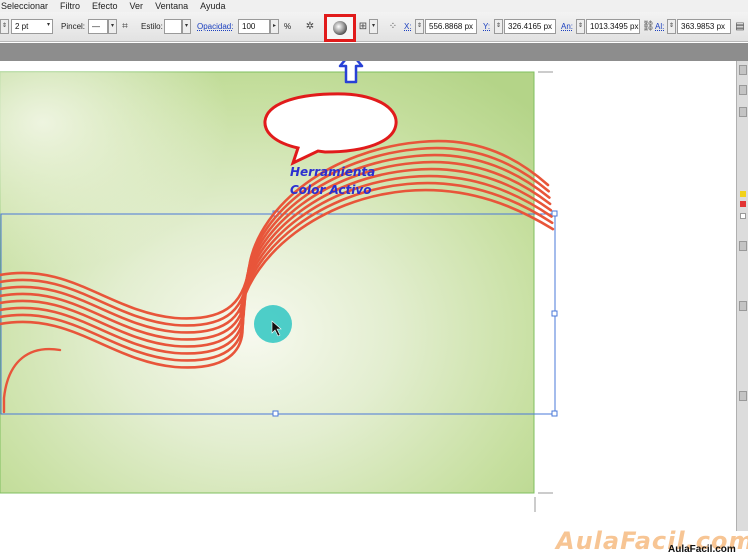 The height and width of the screenshot is (558, 748). Describe the element at coordinates (212, 6) in the screenshot. I see `menu-ayuda: Ayuda` at that location.